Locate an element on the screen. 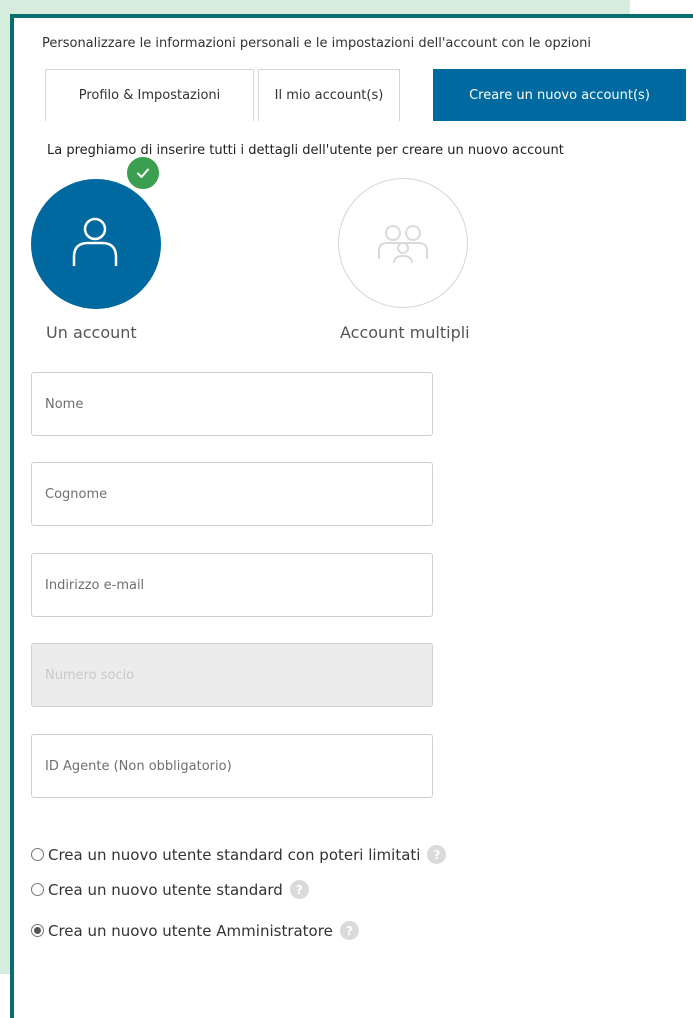  multiple-users-icon is located at coordinates (403, 244).